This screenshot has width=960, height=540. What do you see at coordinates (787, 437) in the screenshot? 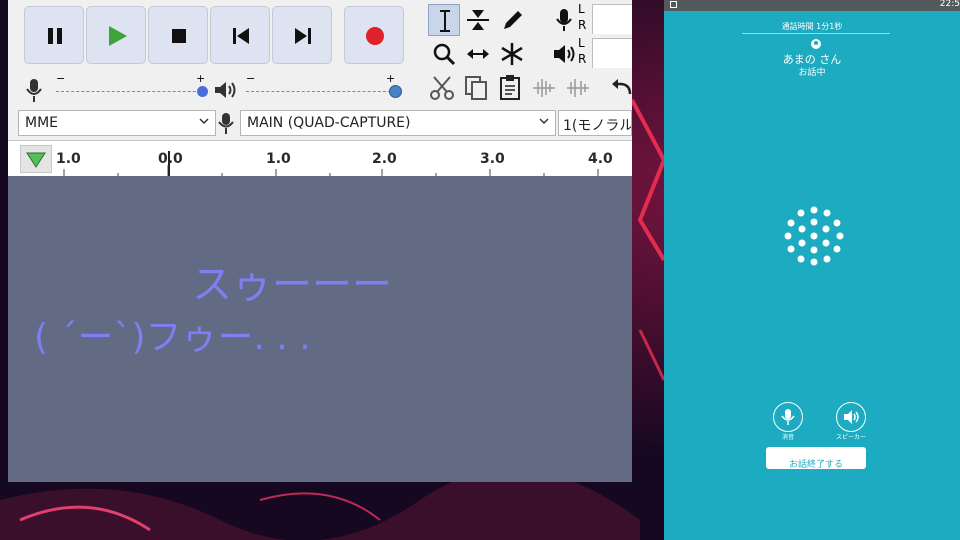
I see `mute-label: 消音` at bounding box center [787, 437].